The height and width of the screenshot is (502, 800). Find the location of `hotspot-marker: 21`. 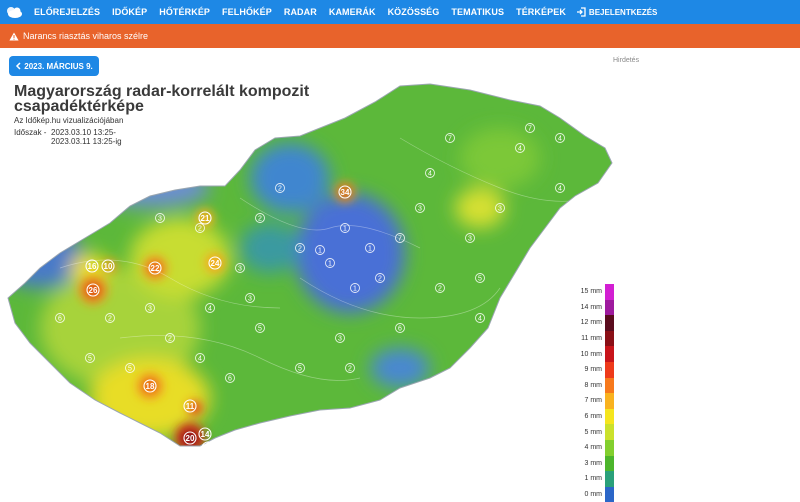

hotspot-marker: 21 is located at coordinates (205, 218).